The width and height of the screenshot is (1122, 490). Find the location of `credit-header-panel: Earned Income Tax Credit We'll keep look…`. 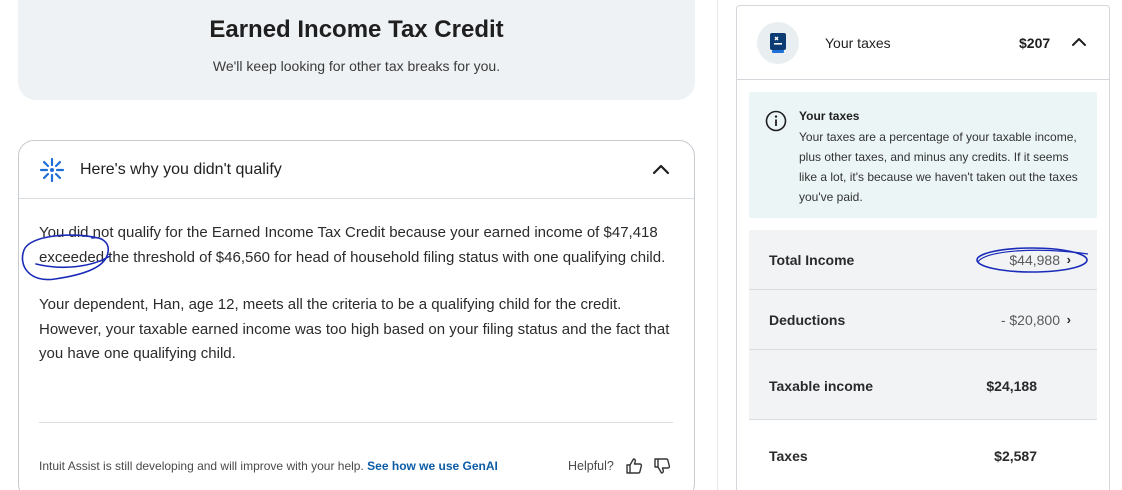

credit-header-panel: Earned Income Tax Credit We'll keep look… is located at coordinates (356, 50).